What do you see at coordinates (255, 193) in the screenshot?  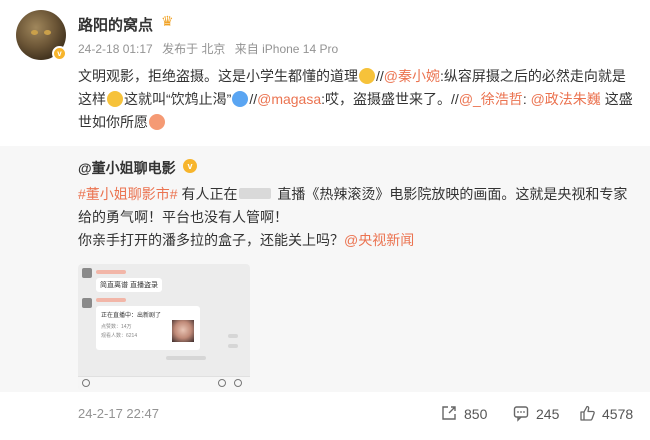 I see `blurred-name-mask` at bounding box center [255, 193].